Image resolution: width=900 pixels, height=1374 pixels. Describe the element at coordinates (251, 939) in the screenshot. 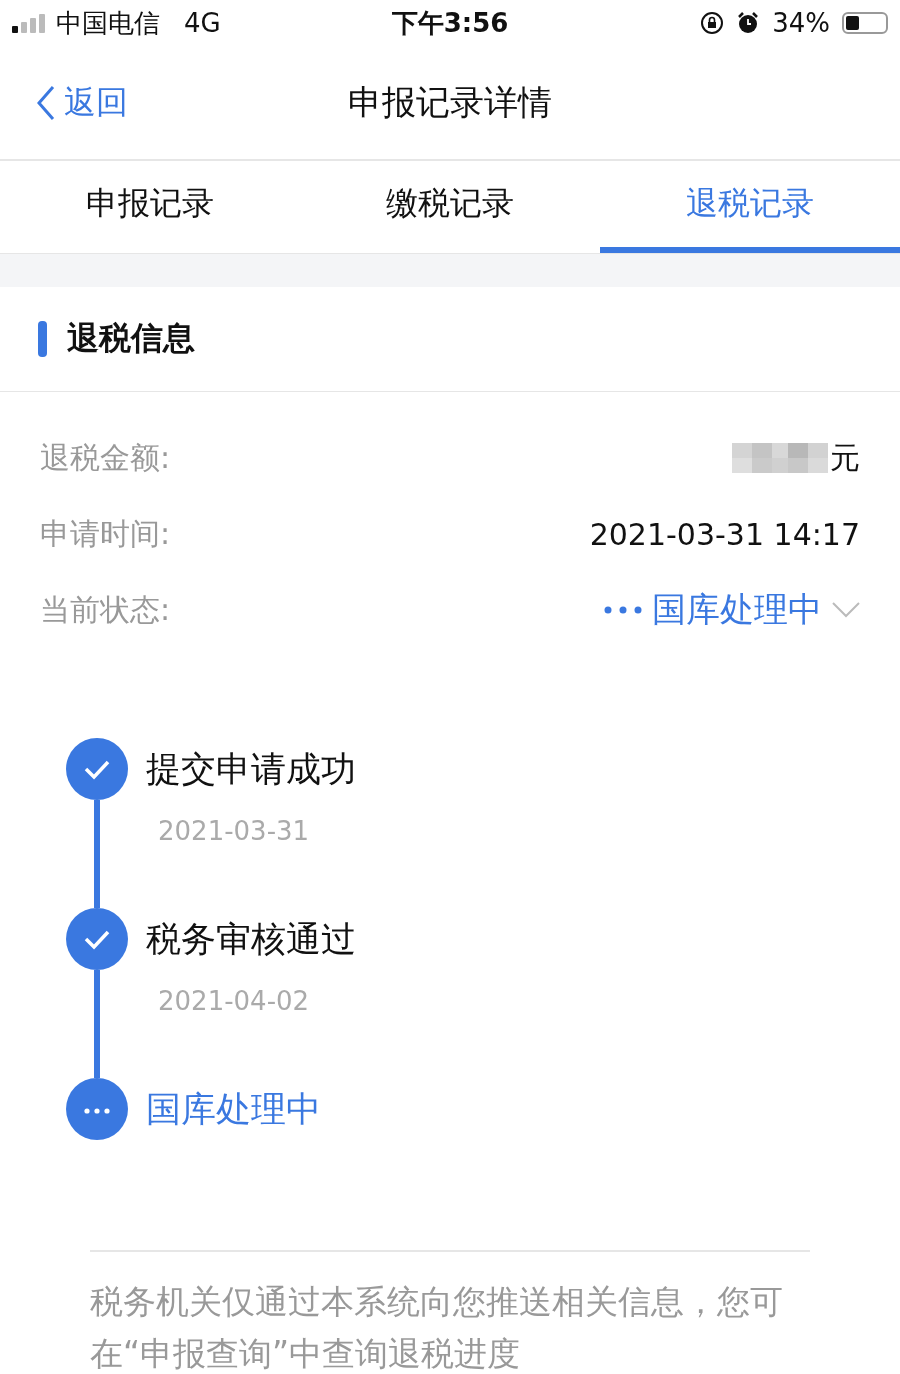

I see `step-title: 税务审核通过` at that location.